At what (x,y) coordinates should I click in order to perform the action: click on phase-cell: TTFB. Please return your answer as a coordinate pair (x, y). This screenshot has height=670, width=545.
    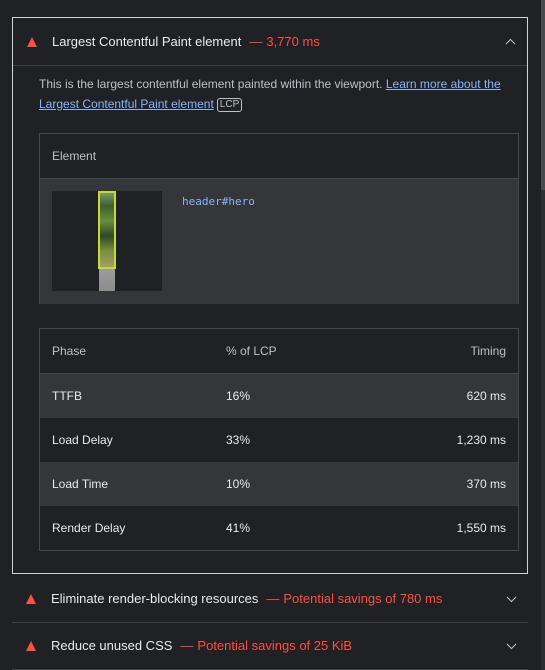
    Looking at the image, I should click on (67, 396).